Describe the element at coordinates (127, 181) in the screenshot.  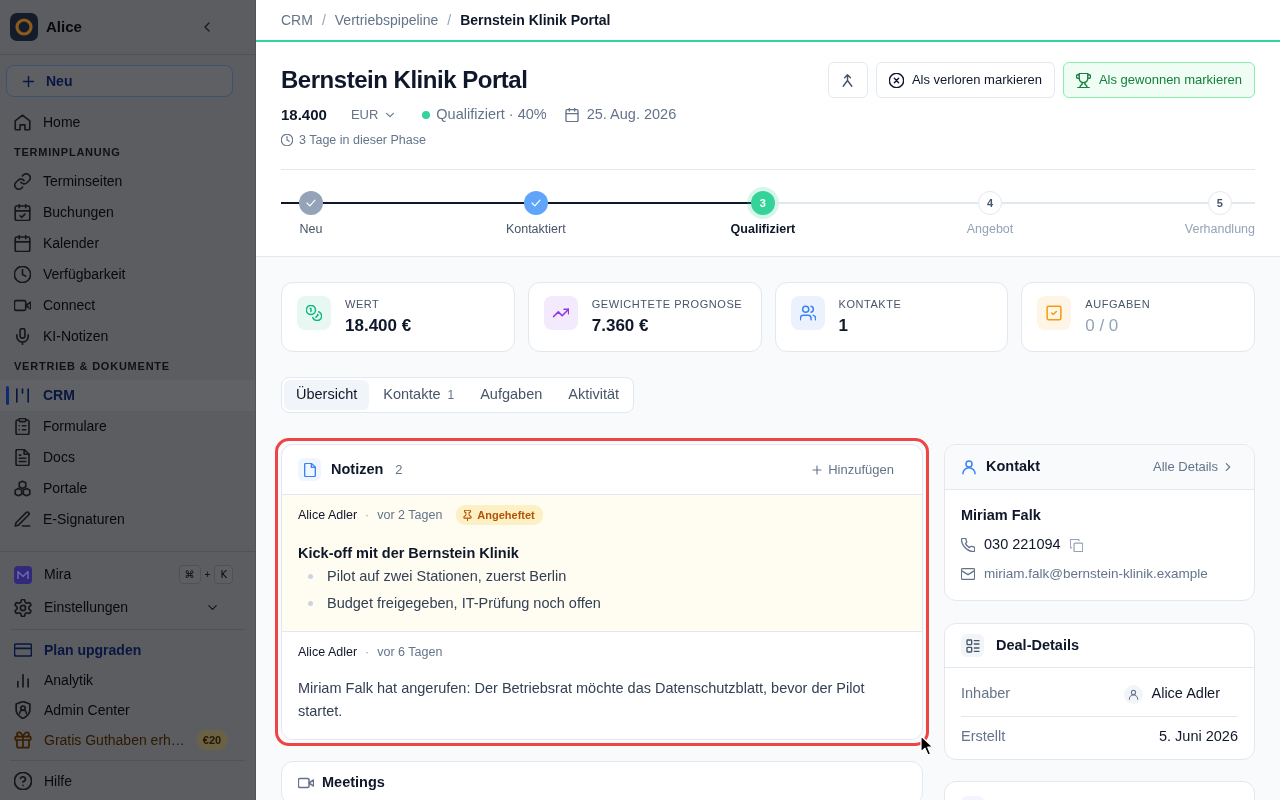
I see `nav-item: Terminseiten` at that location.